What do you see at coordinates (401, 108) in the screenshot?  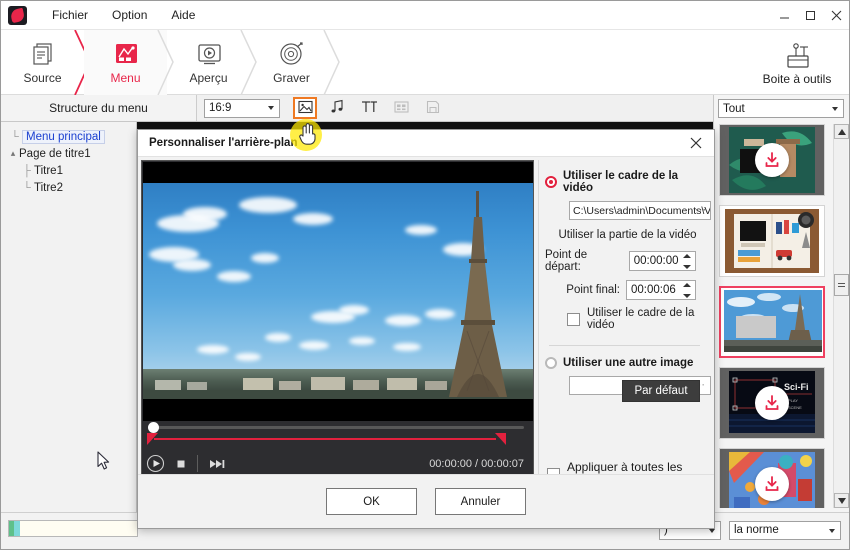 I see `grid-layout-button` at bounding box center [401, 108].